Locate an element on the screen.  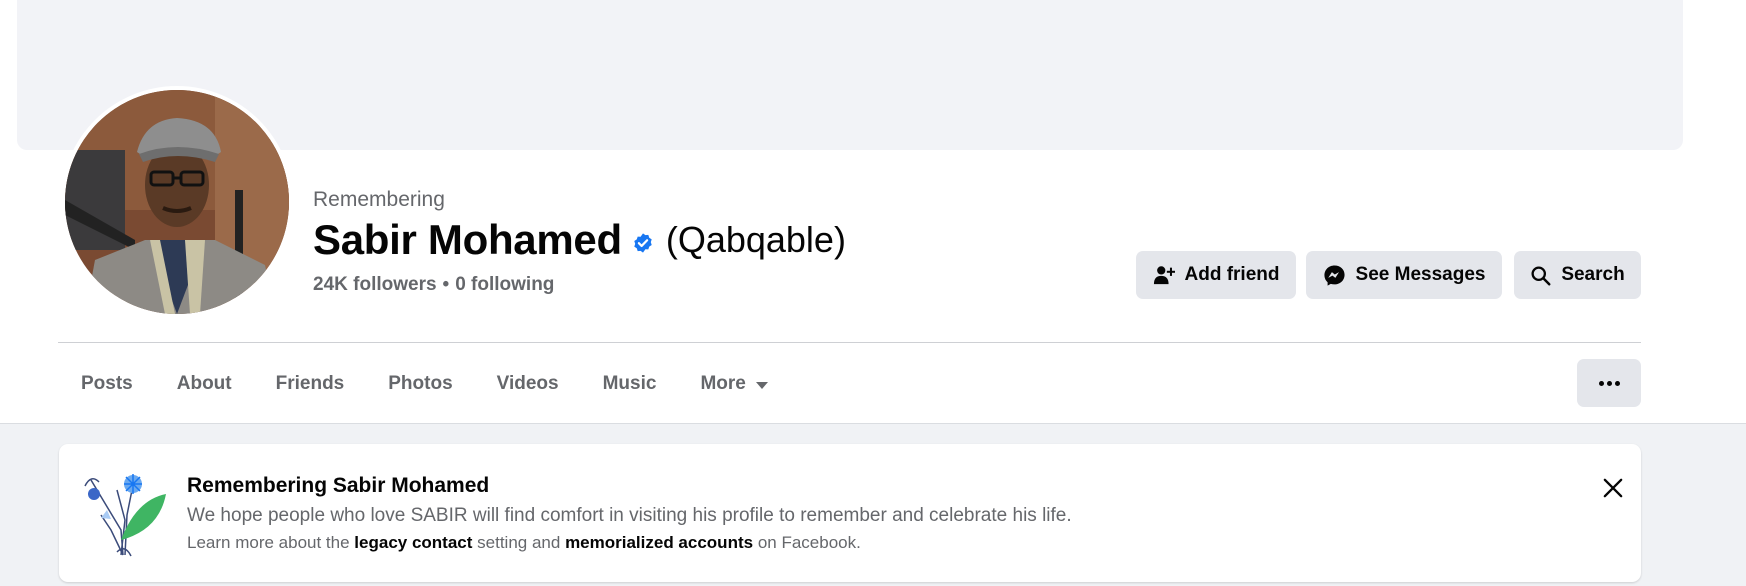
more-dots-icon is located at coordinates (1601, 383).